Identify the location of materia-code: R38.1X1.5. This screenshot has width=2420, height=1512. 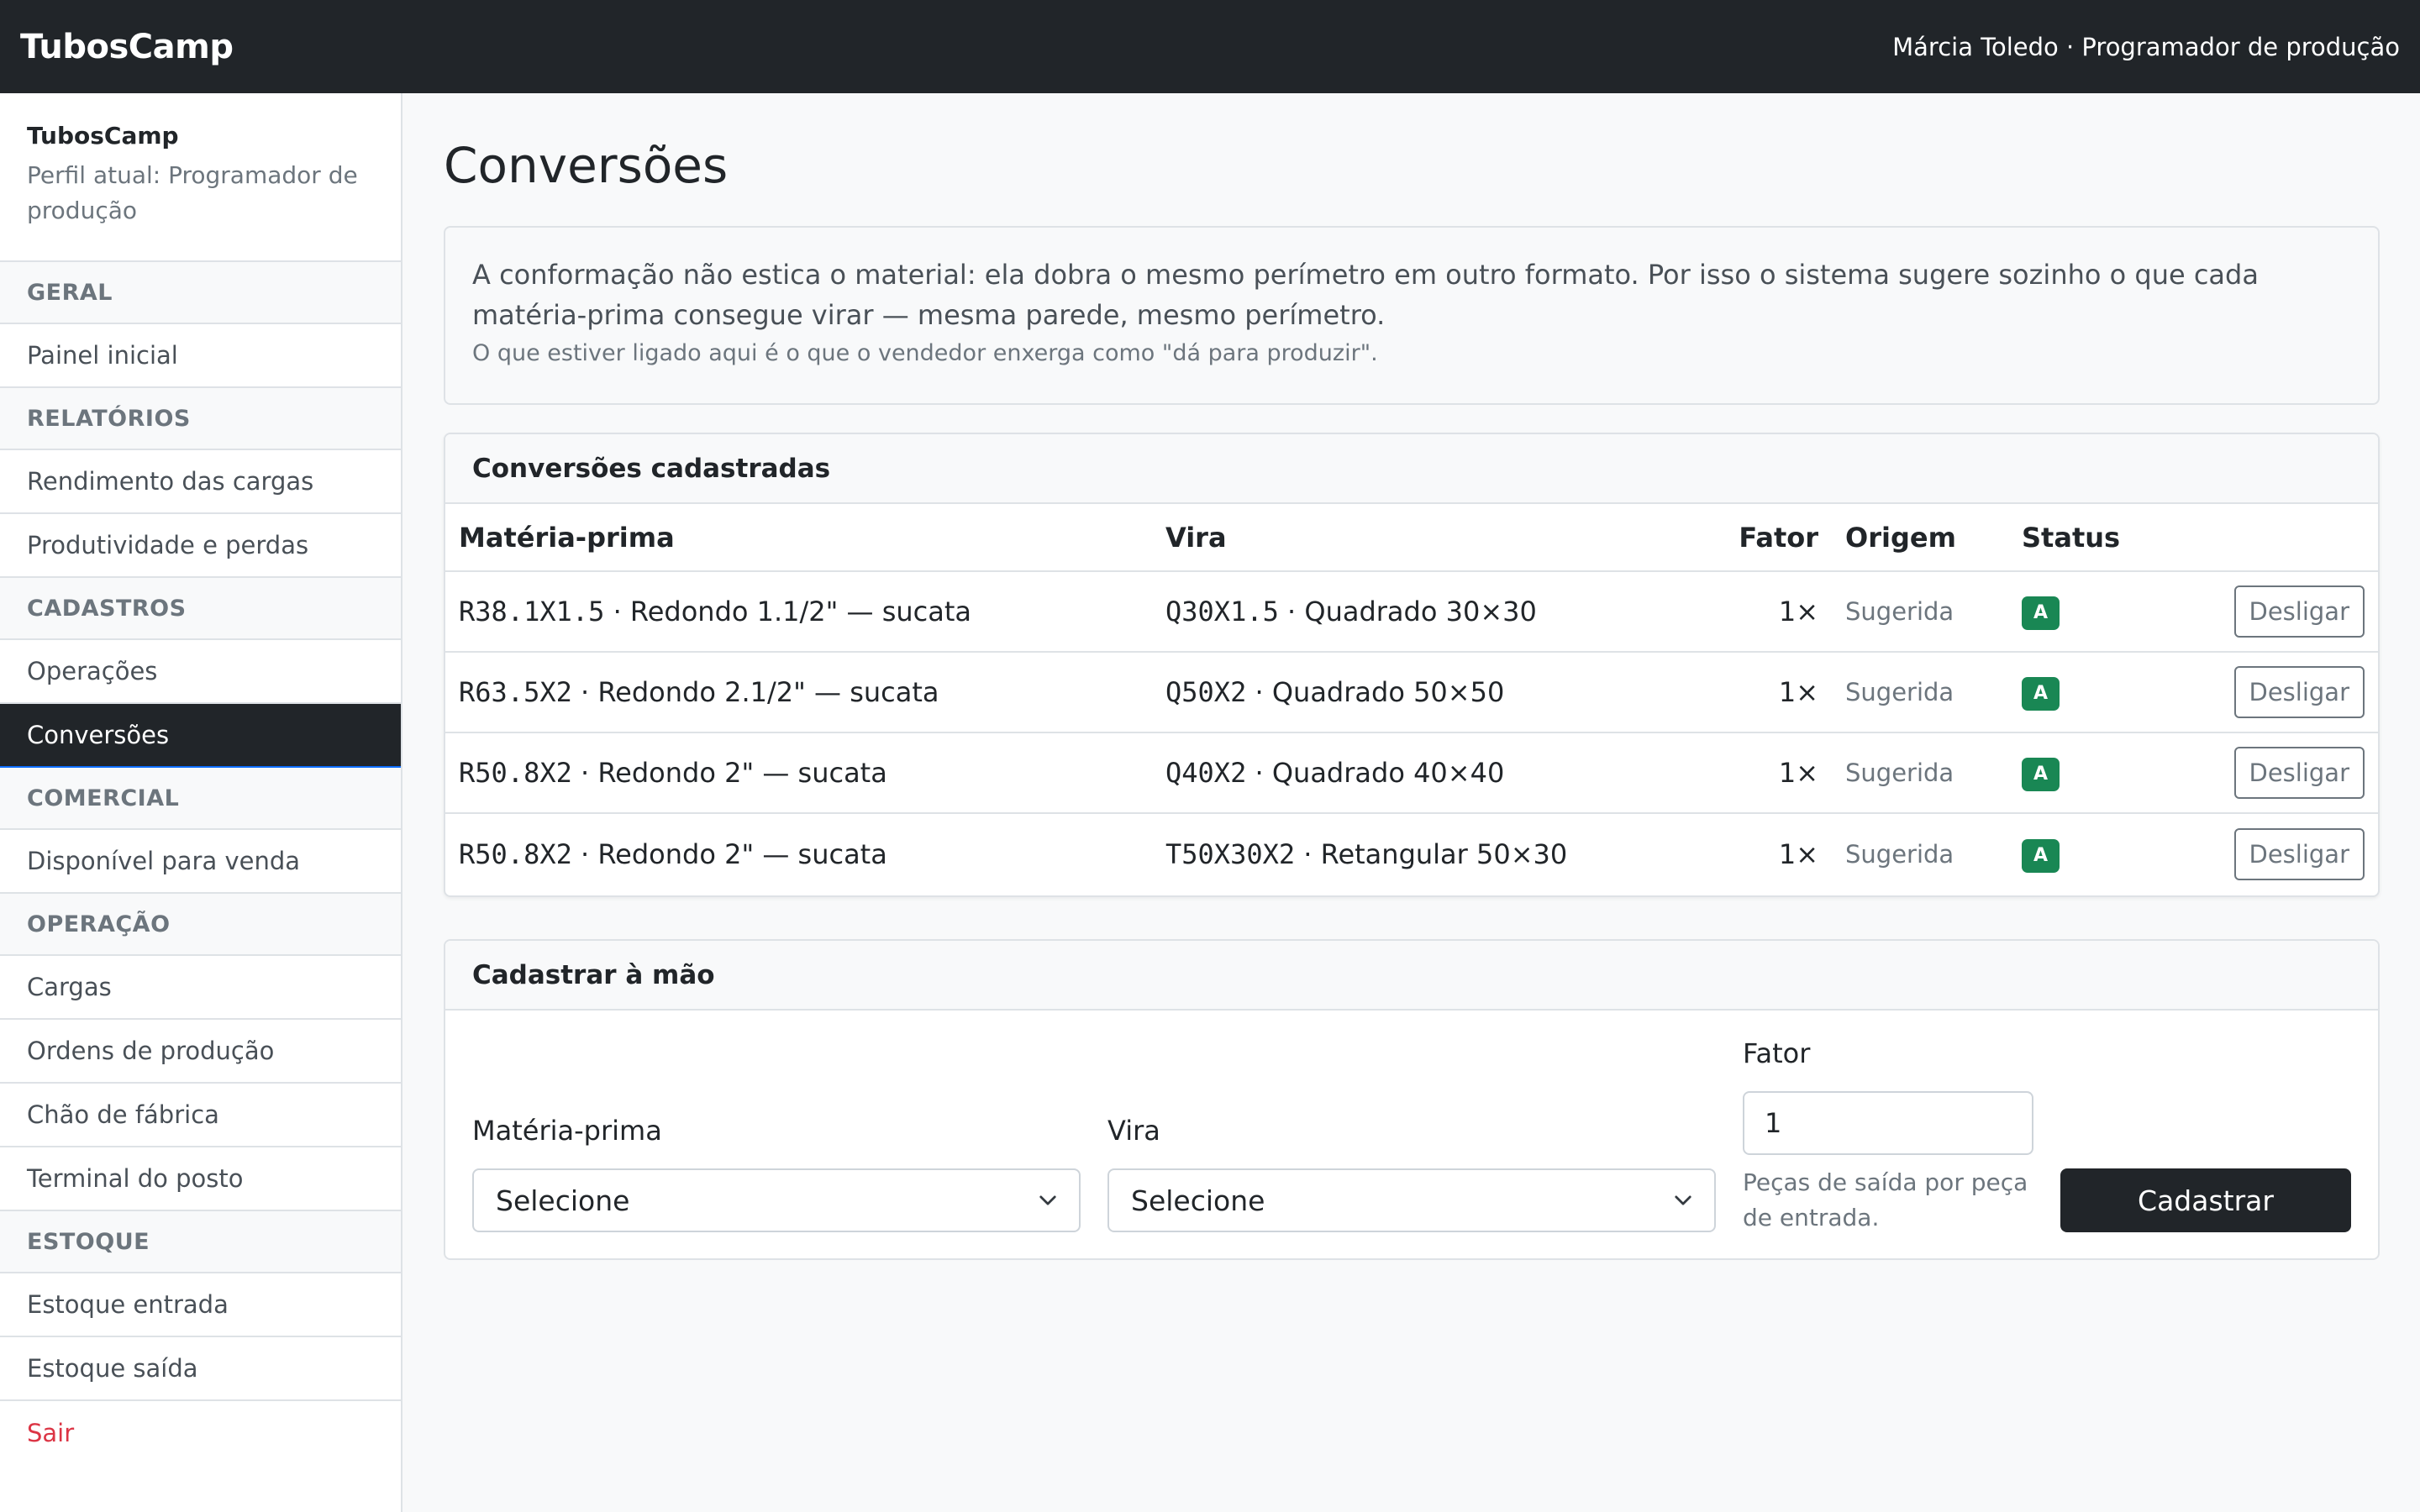
(532, 611).